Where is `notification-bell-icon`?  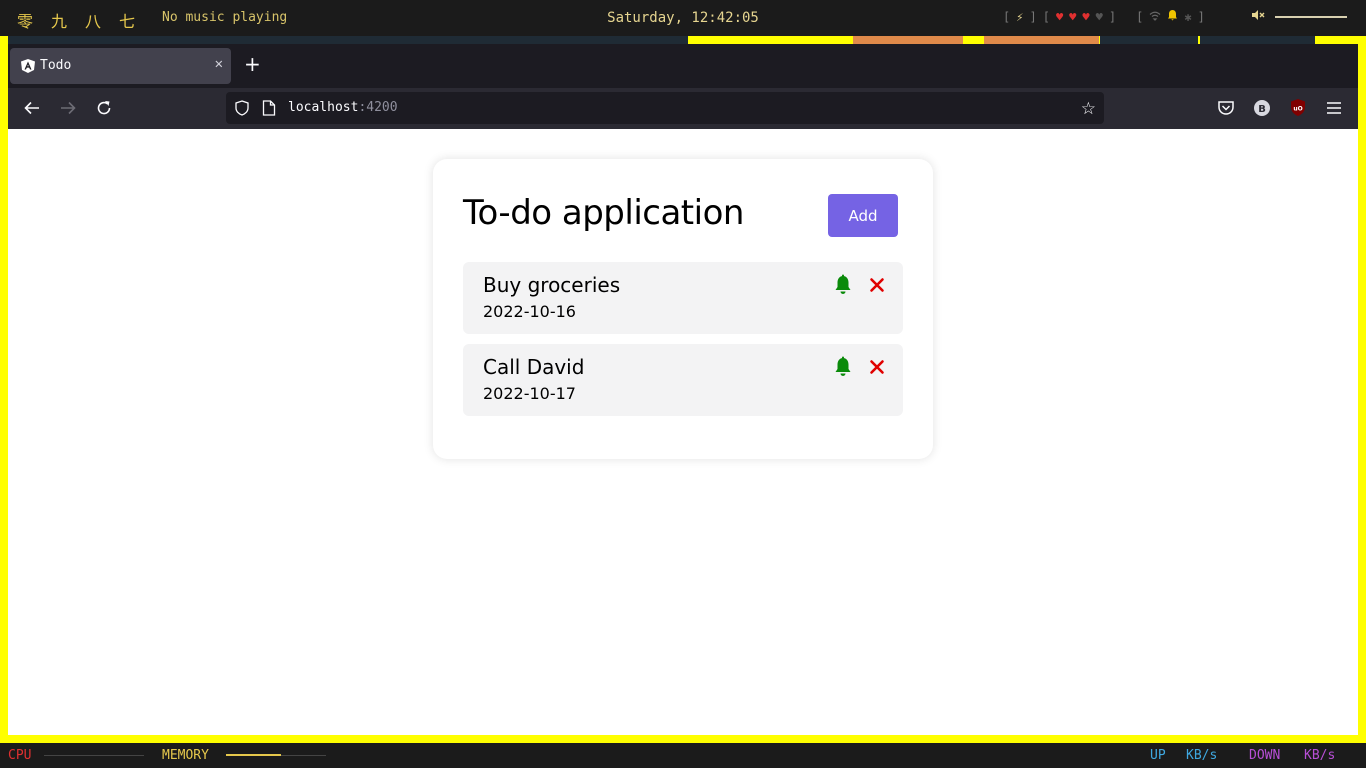
notification-bell-icon is located at coordinates (1172, 16).